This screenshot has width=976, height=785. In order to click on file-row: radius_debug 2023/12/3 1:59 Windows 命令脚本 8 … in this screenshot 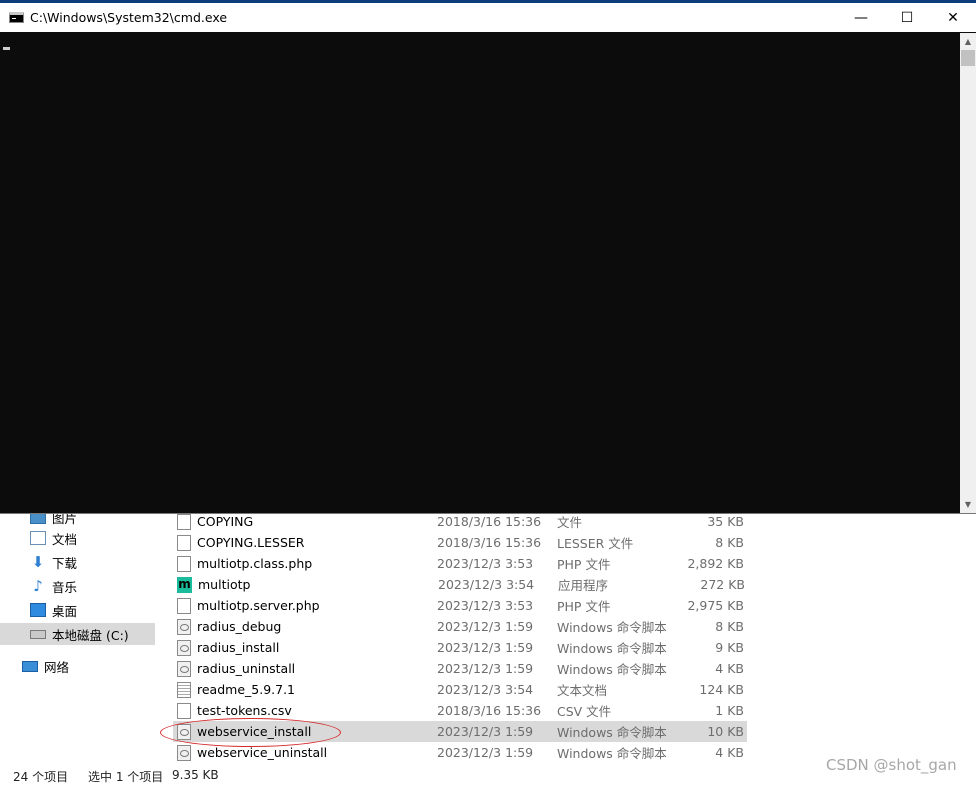, I will do `click(460, 626)`.